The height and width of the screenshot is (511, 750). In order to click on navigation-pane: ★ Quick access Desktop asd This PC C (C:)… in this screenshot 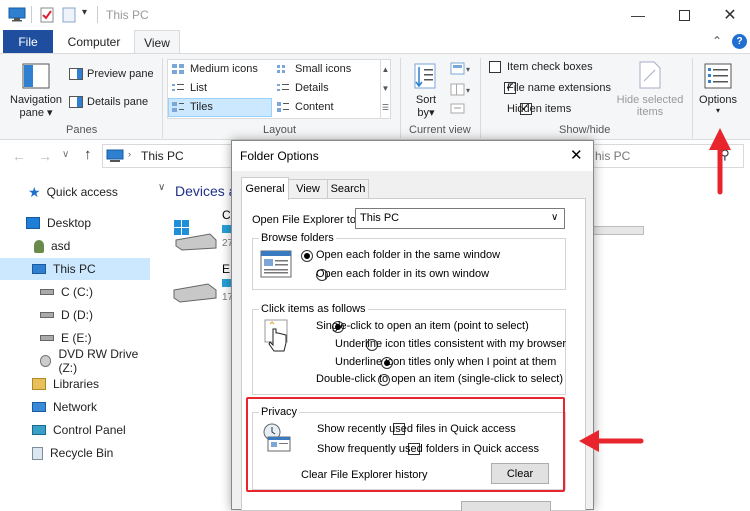, I will do `click(77, 338)`.